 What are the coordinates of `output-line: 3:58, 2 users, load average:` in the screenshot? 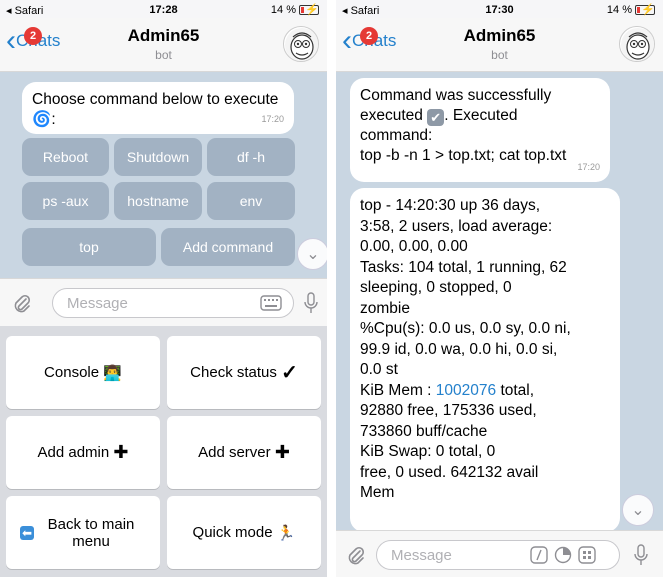 It's located at (456, 226).